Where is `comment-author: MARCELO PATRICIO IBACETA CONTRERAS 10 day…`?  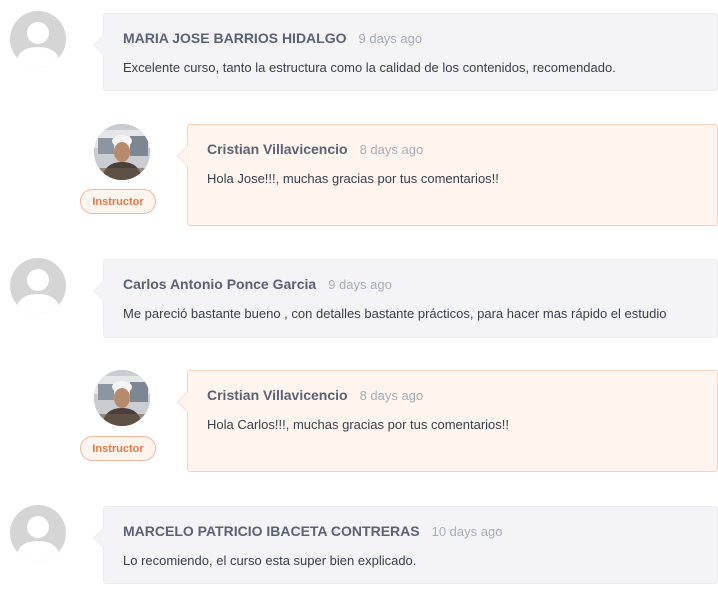
comment-author: MARCELO PATRICIO IBACETA CONTRERAS 10 day… is located at coordinates (312, 531).